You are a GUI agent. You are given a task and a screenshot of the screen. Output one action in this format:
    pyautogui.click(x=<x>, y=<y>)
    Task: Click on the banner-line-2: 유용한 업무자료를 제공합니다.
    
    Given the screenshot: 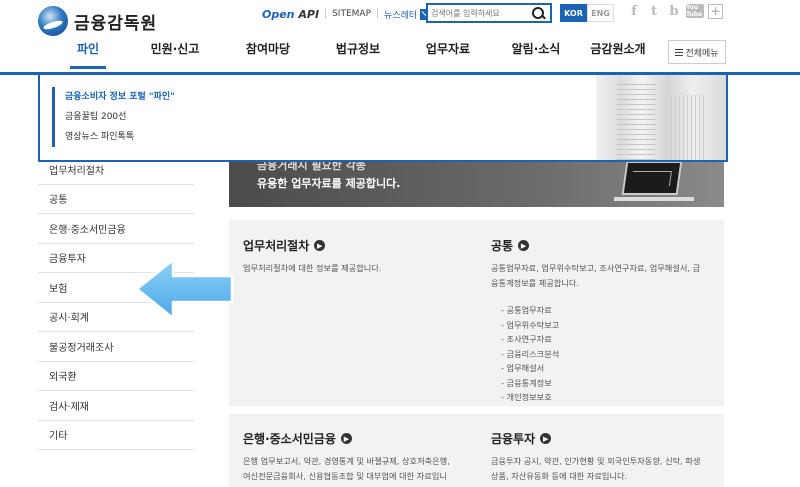 What is the action you would take?
    pyautogui.click(x=329, y=183)
    